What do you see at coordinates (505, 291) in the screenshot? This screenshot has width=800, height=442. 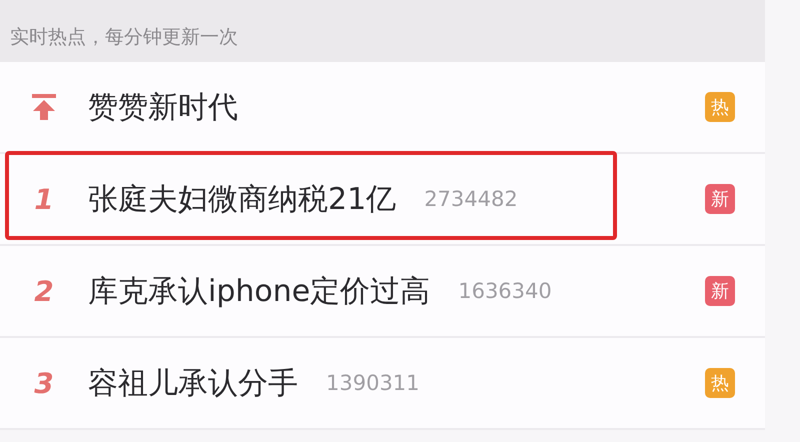 I see `search-count: 1636340` at bounding box center [505, 291].